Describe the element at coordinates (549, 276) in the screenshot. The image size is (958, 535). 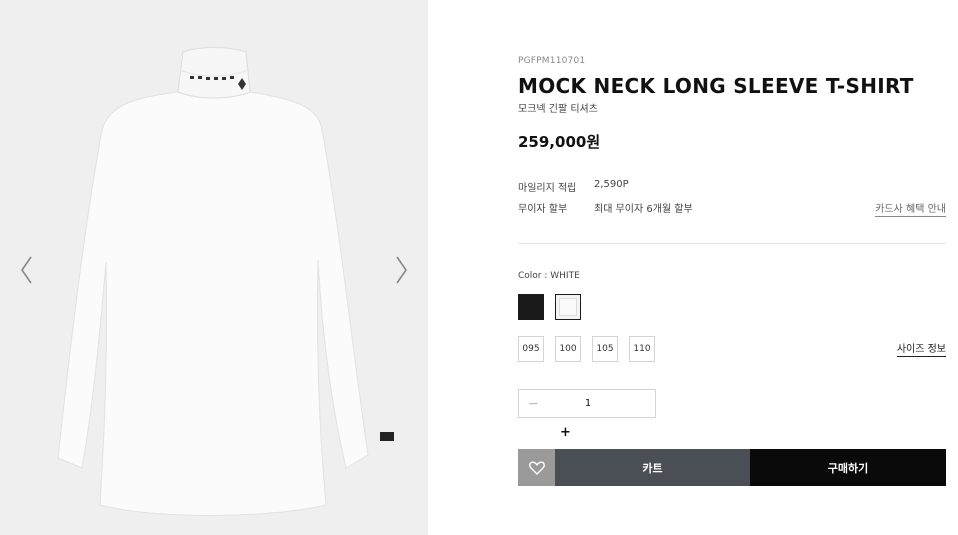
I see `color-label: Color : WHITE` at that location.